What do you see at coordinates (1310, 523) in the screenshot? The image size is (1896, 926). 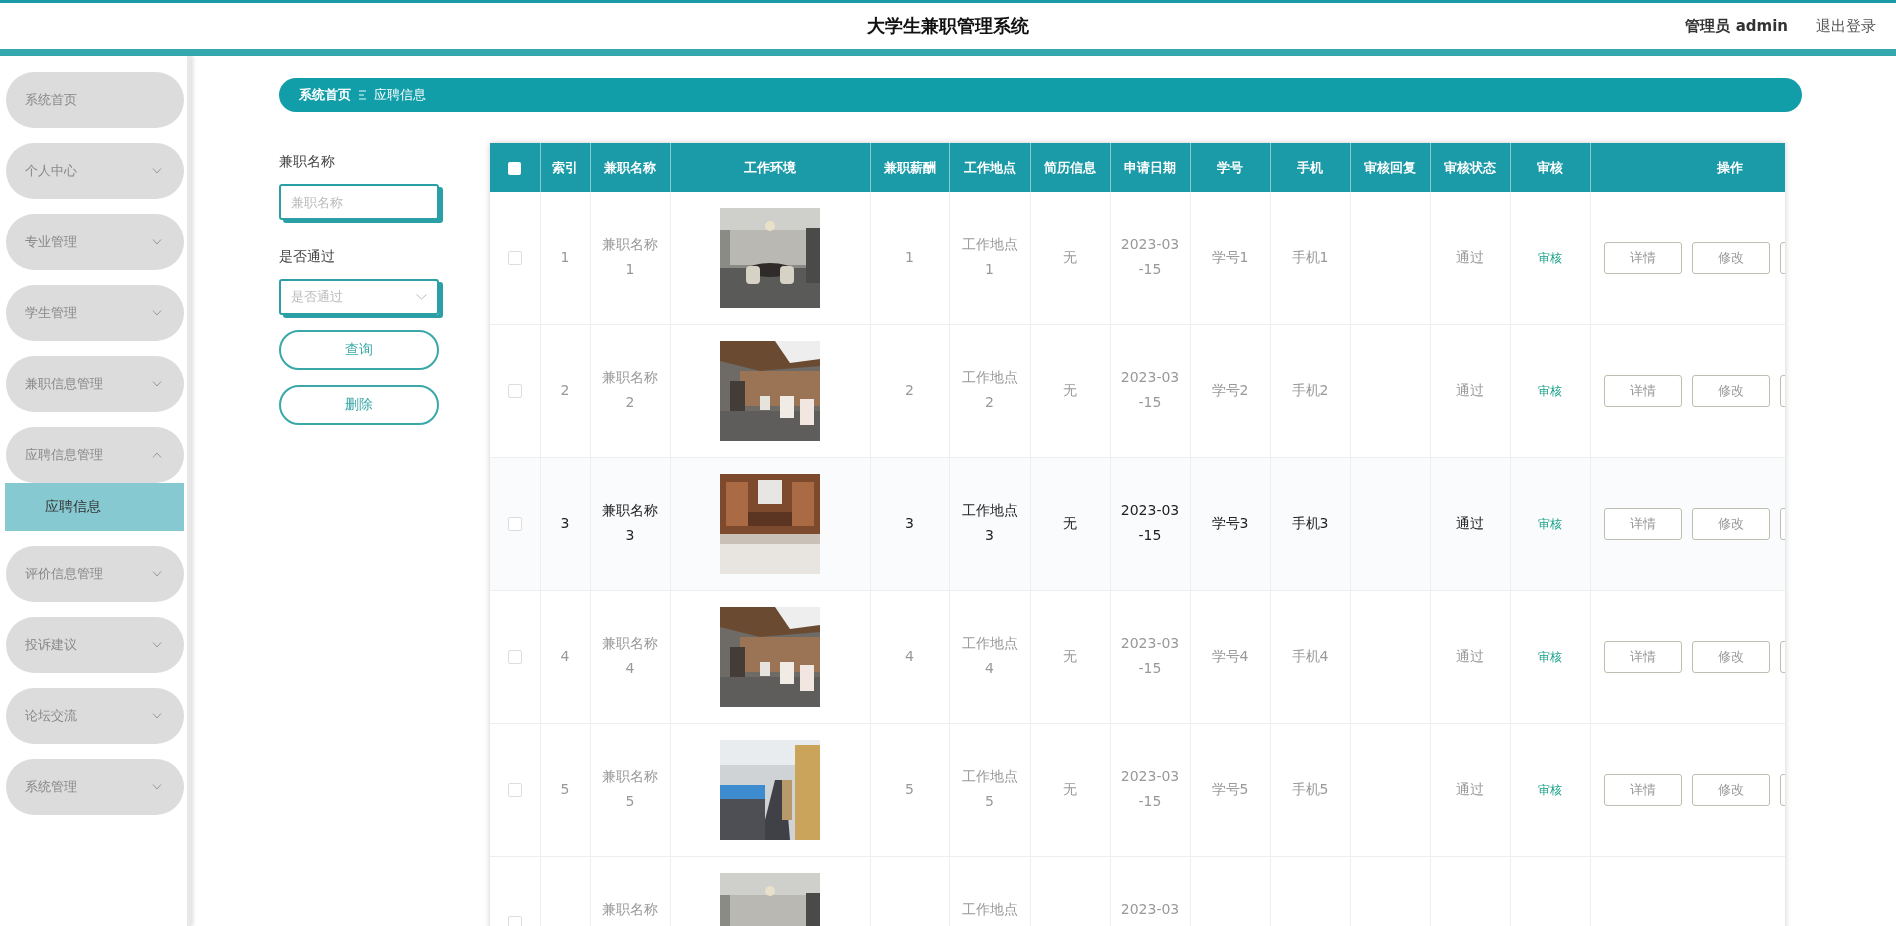 I see `table-cell: 手机3` at bounding box center [1310, 523].